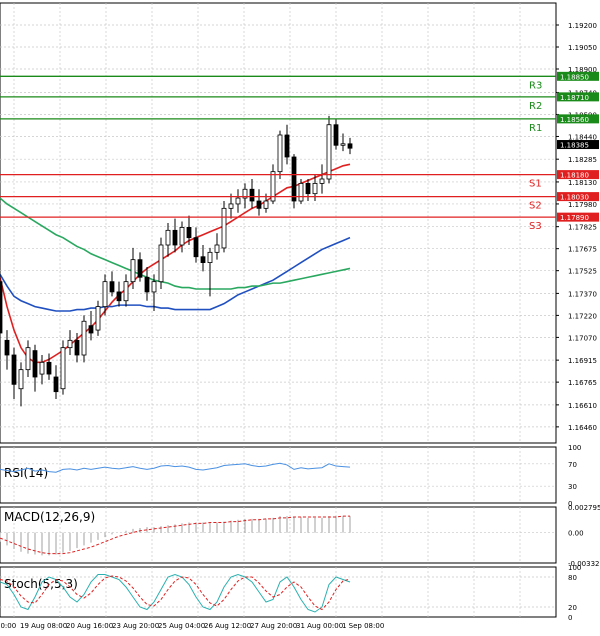  Describe the element at coordinates (535, 128) in the screenshot. I see `level-name-r1: R1` at that location.